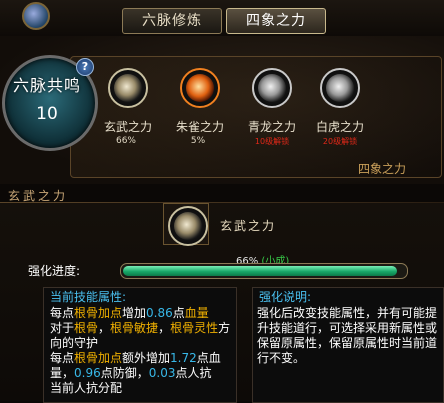  Describe the element at coordinates (162, 373) in the screenshot. I see `text-segment: 0.03` at that location.